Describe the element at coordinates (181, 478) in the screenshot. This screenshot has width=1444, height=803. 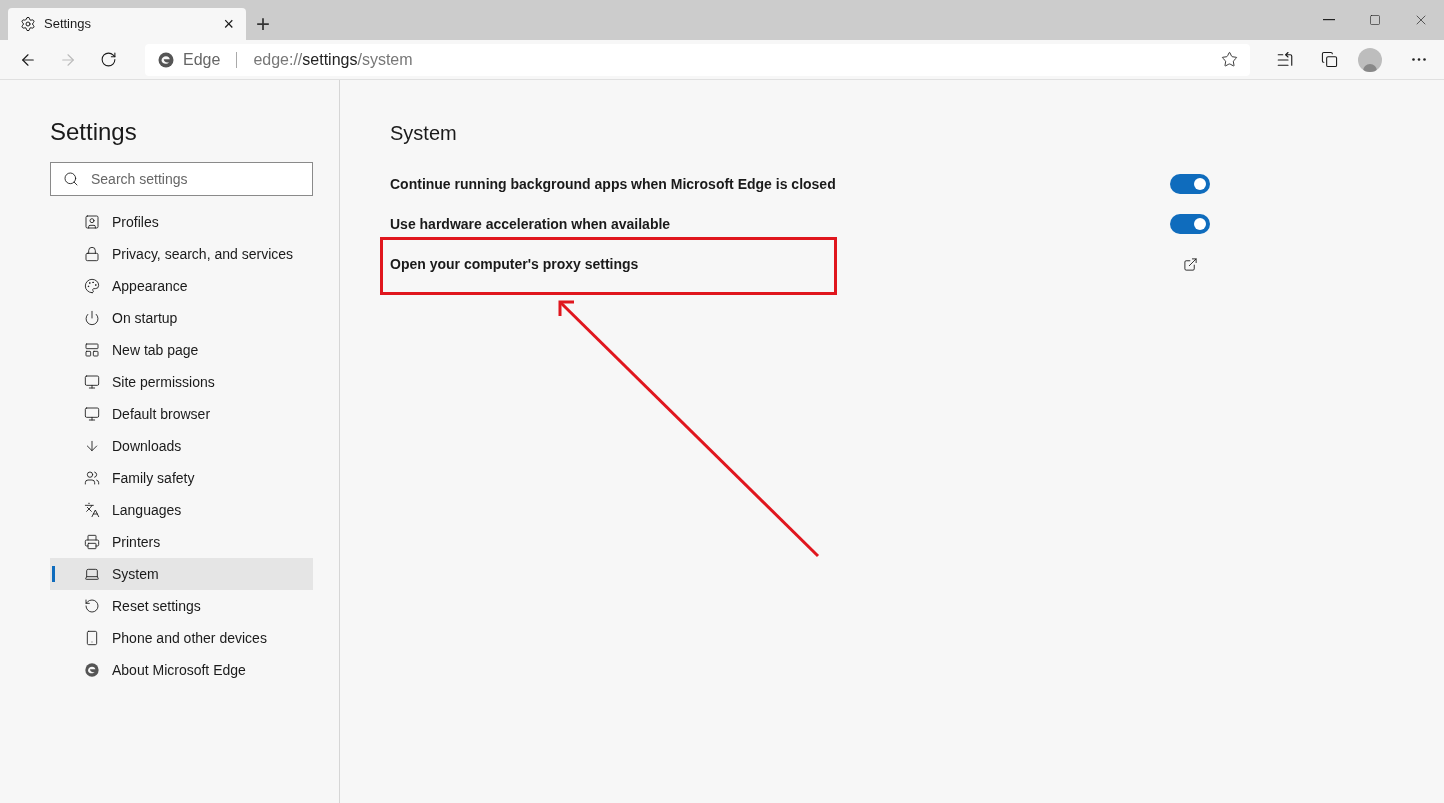
I see `sidebar-item: Family safety` at that location.